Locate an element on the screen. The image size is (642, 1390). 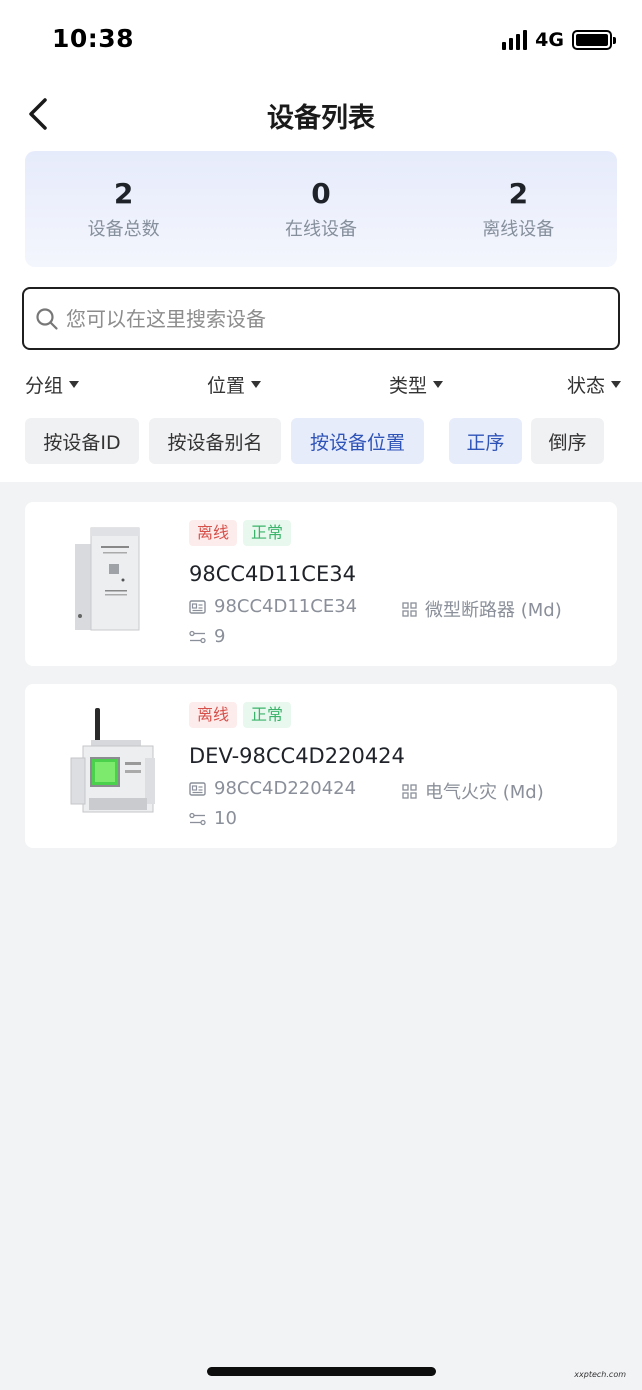
sort-by-id-chip: 按设备ID is located at coordinates (82, 441).